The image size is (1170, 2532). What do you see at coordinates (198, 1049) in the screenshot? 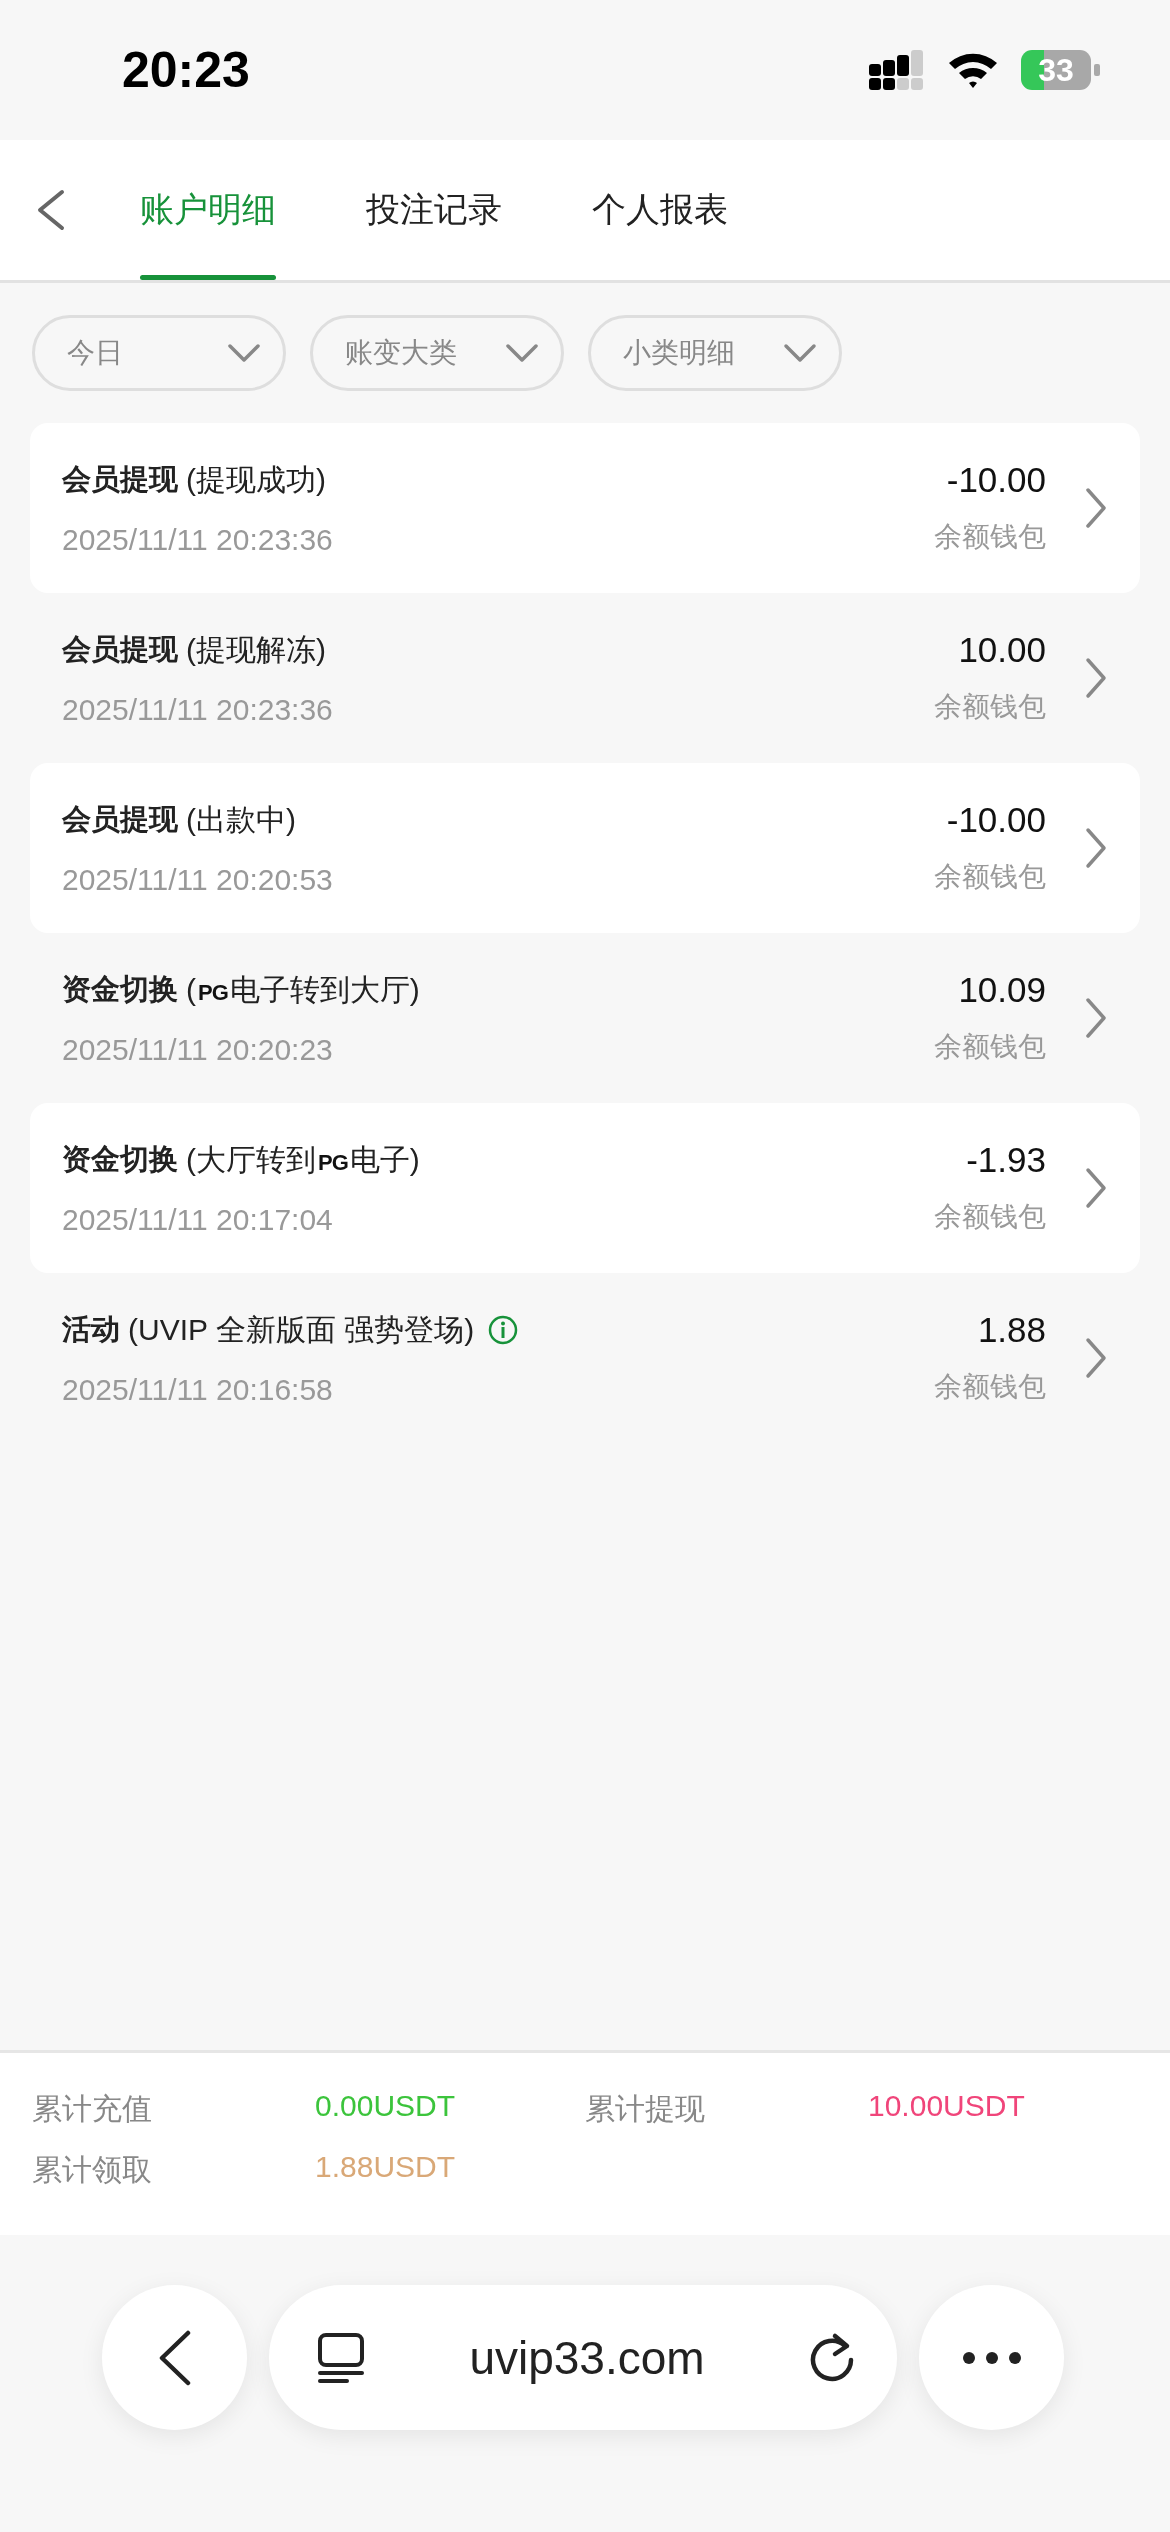
I see `record-time: 2025/11/11 20:20:23` at bounding box center [198, 1049].